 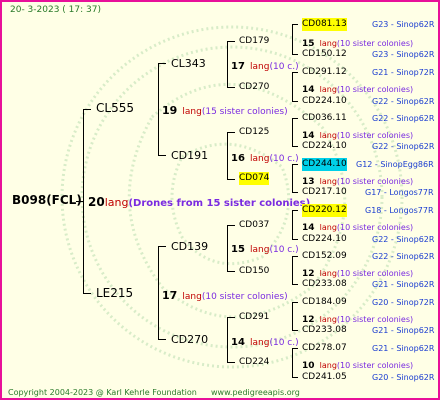 I want to click on sire-cl555-info: 19 lang(15 sister colonies), so click(x=225, y=110).